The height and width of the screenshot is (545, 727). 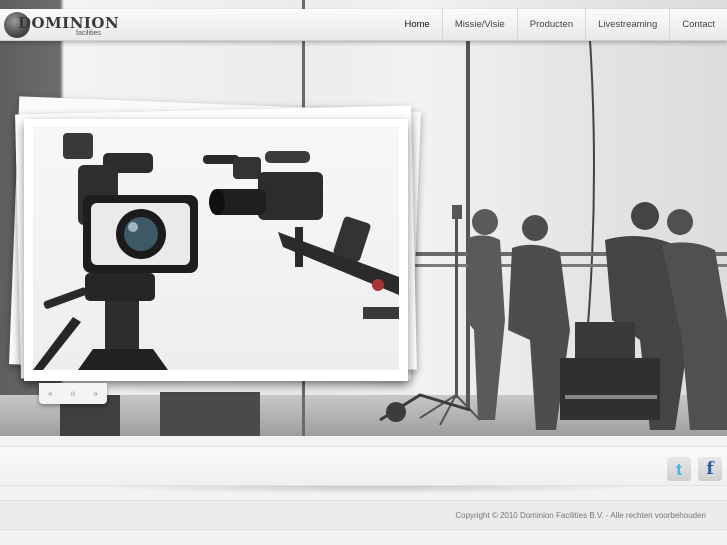 I want to click on lens-reflection, so click(x=133, y=227).